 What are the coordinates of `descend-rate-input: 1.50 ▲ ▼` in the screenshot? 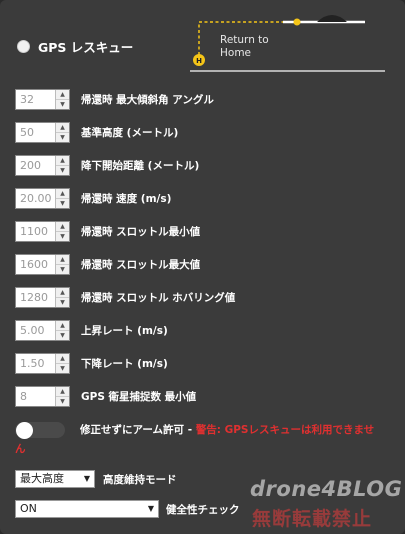 It's located at (42, 363).